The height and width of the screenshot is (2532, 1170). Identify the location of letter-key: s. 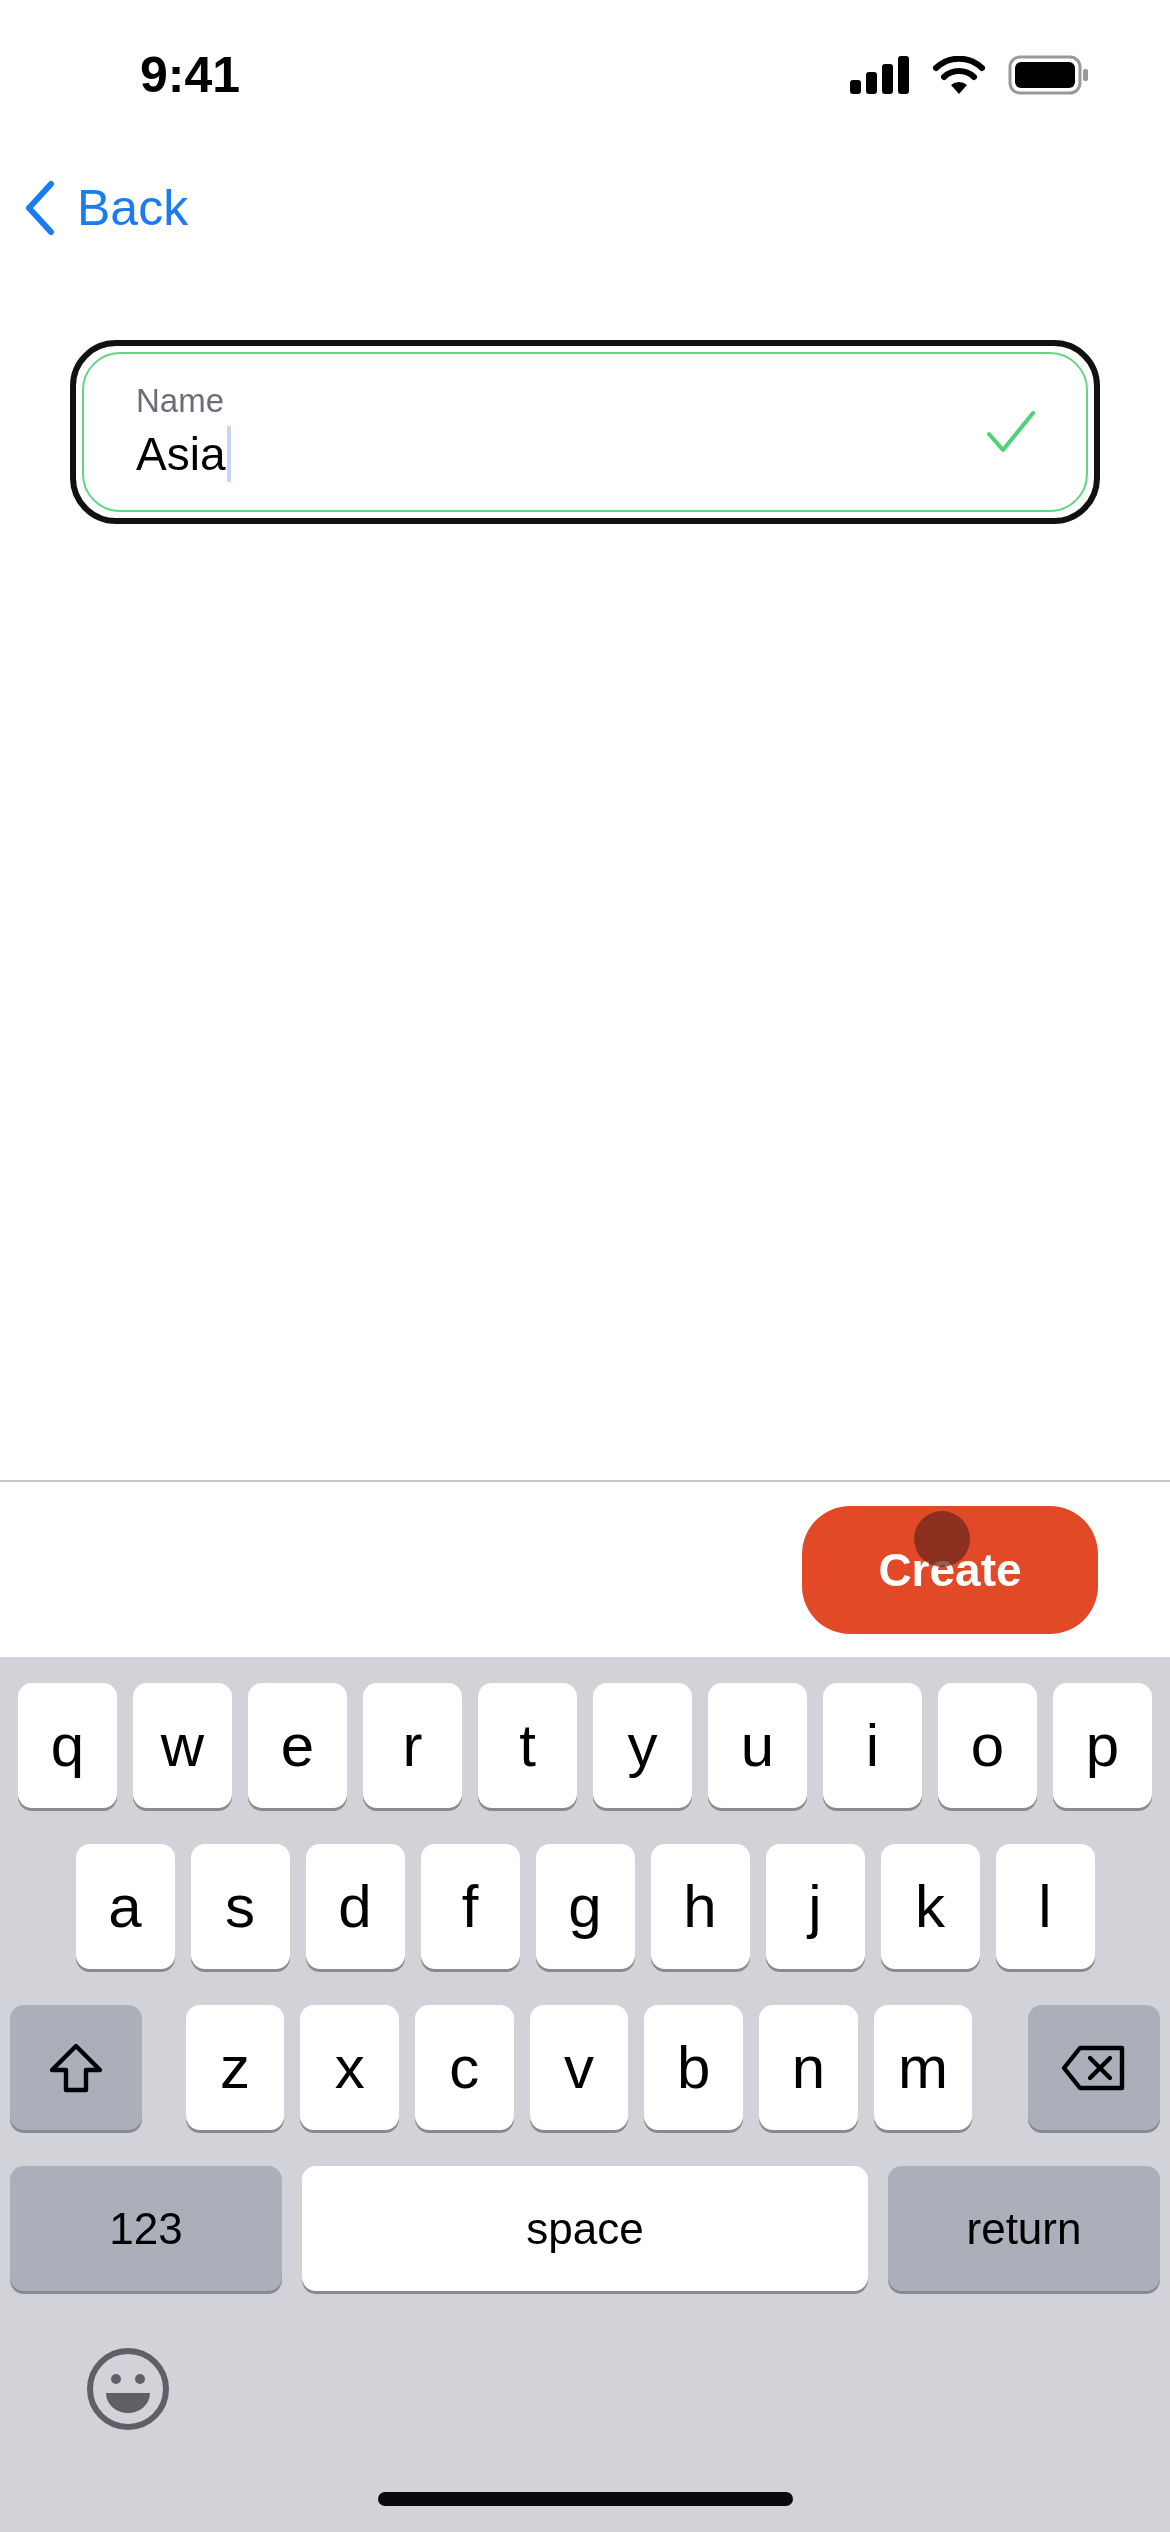
(240, 1906).